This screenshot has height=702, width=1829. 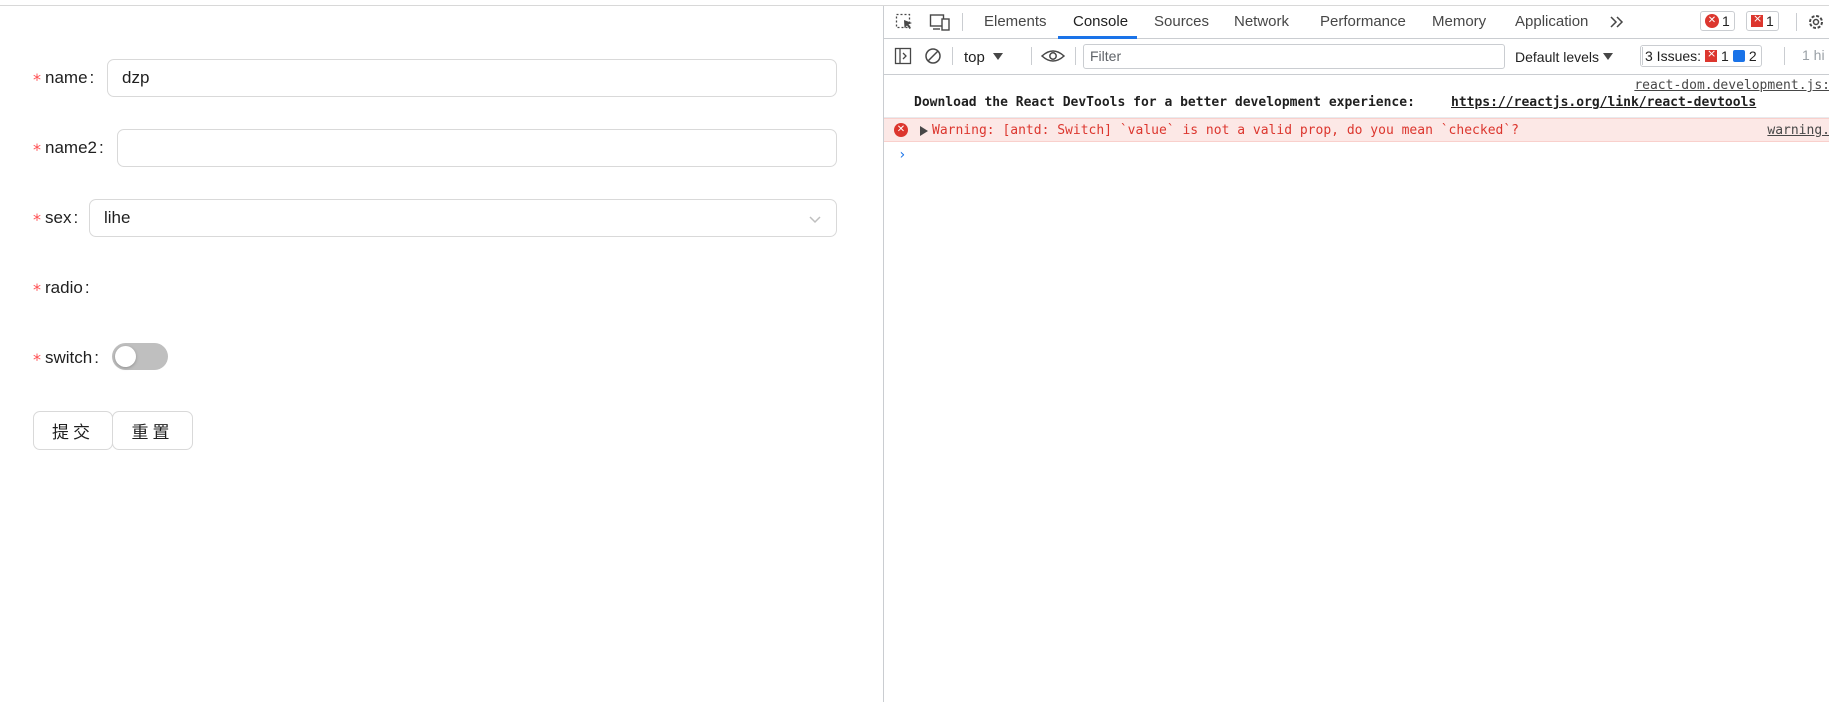 I want to click on name2-label: name2, so click(x=71, y=147).